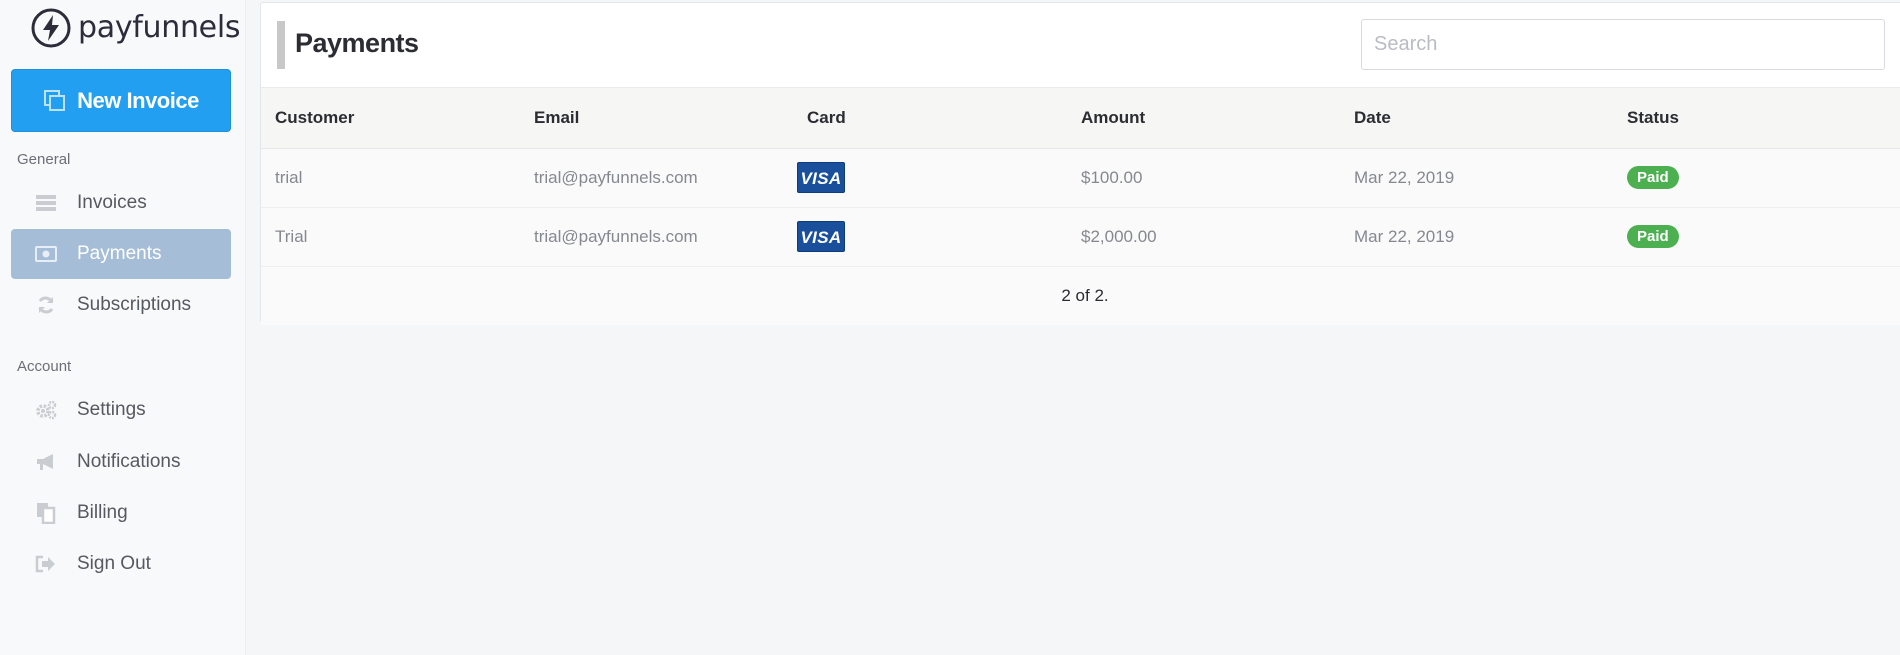  I want to click on sidebar-item-subscriptions: Subscriptions, so click(121, 305).